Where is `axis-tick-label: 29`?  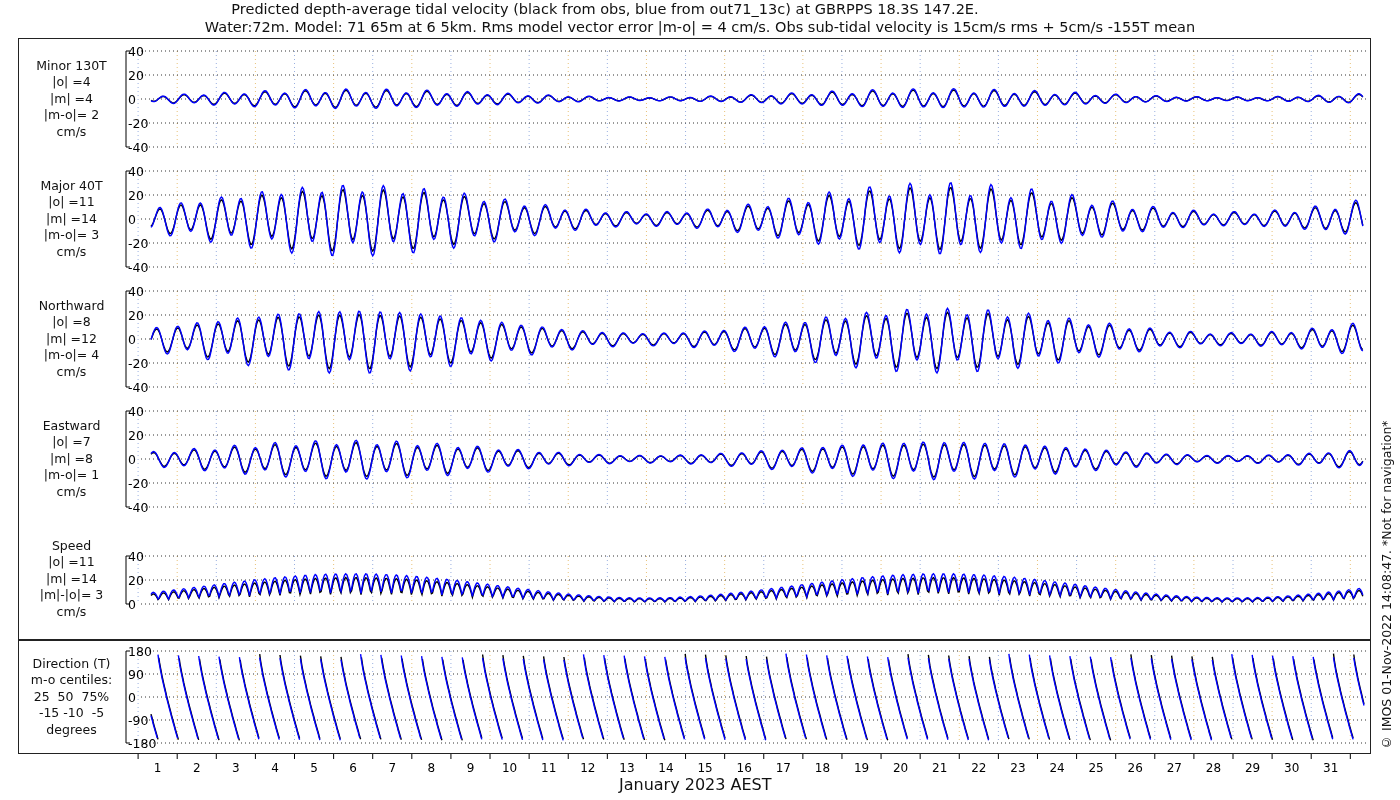
axis-tick-label: 29 is located at coordinates (1252, 768).